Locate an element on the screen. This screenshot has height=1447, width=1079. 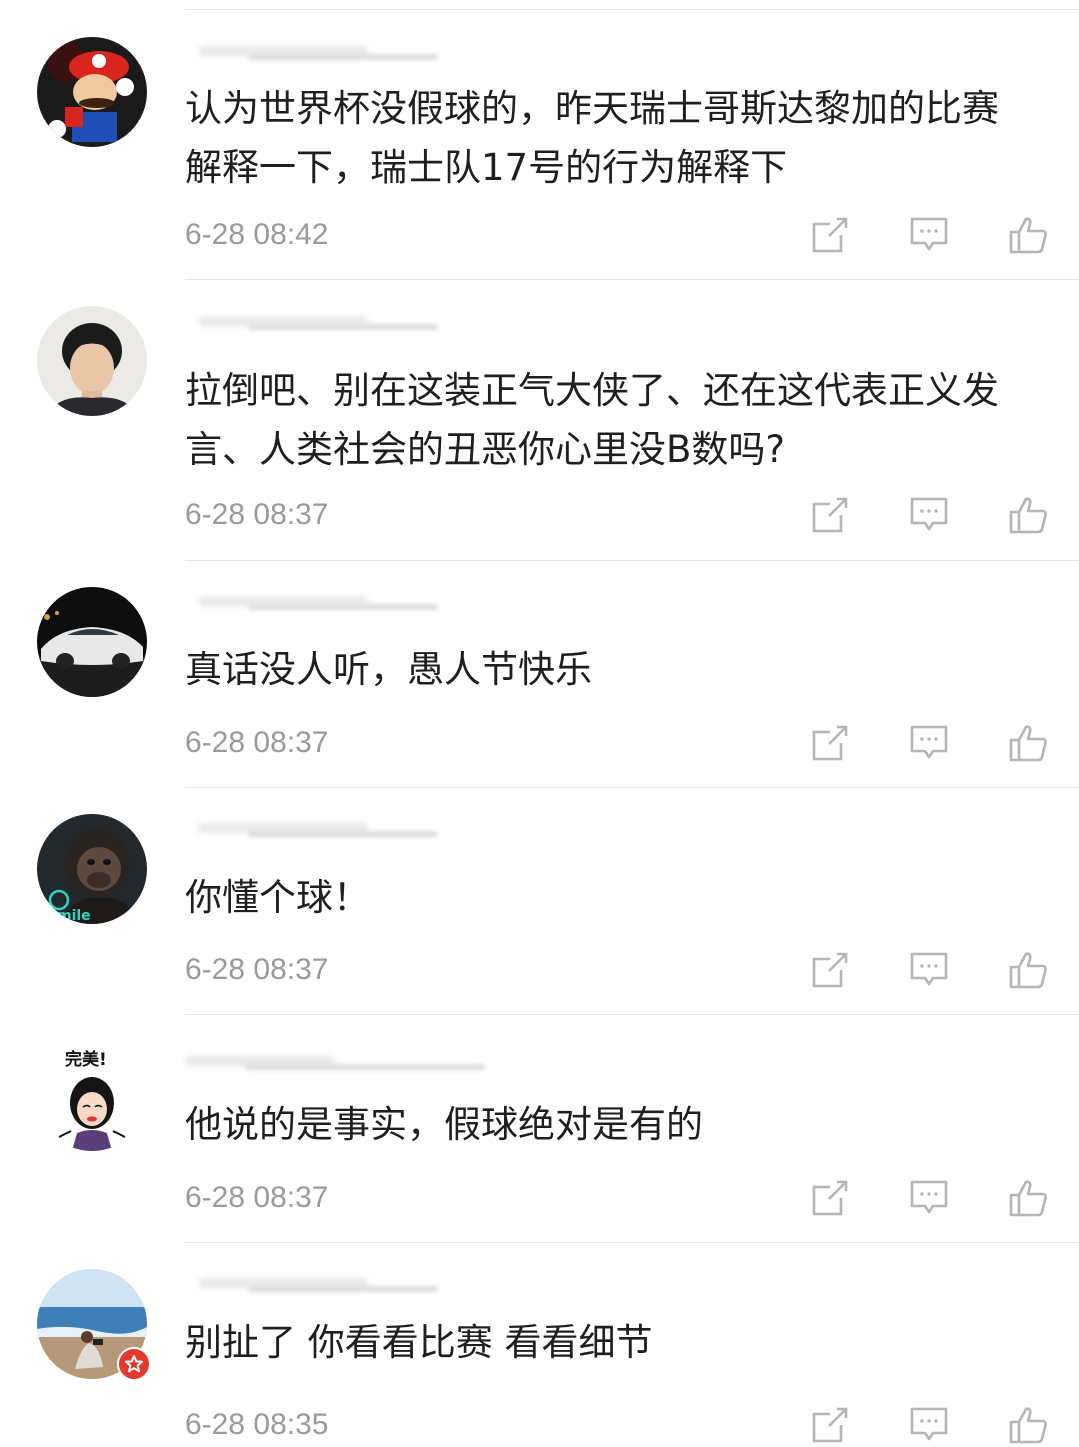
comment-time: 6-28 08:42 is located at coordinates (257, 234).